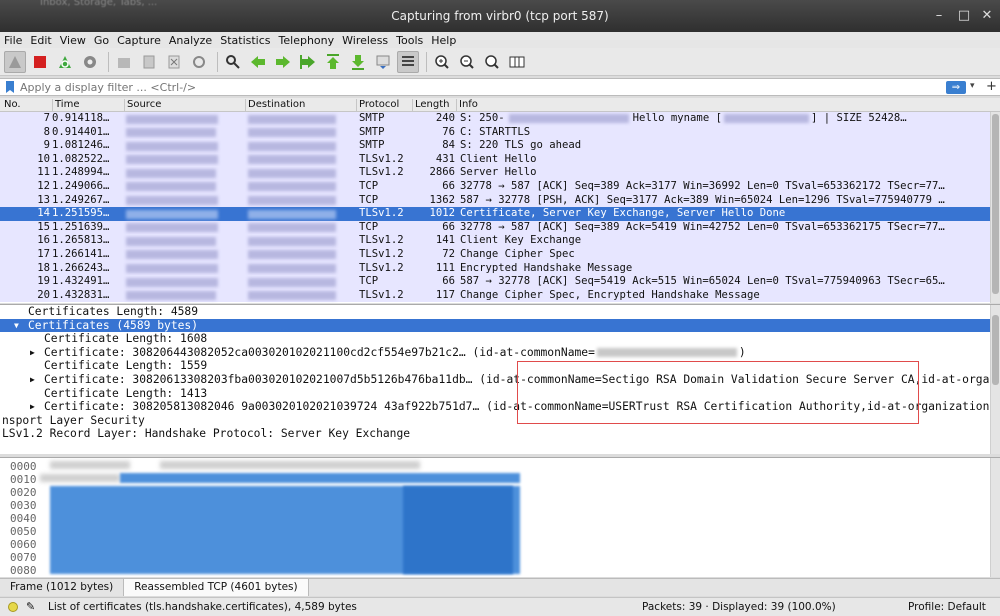 This screenshot has height=616, width=1000. Describe the element at coordinates (124, 62) in the screenshot. I see `open-file-icon` at that location.